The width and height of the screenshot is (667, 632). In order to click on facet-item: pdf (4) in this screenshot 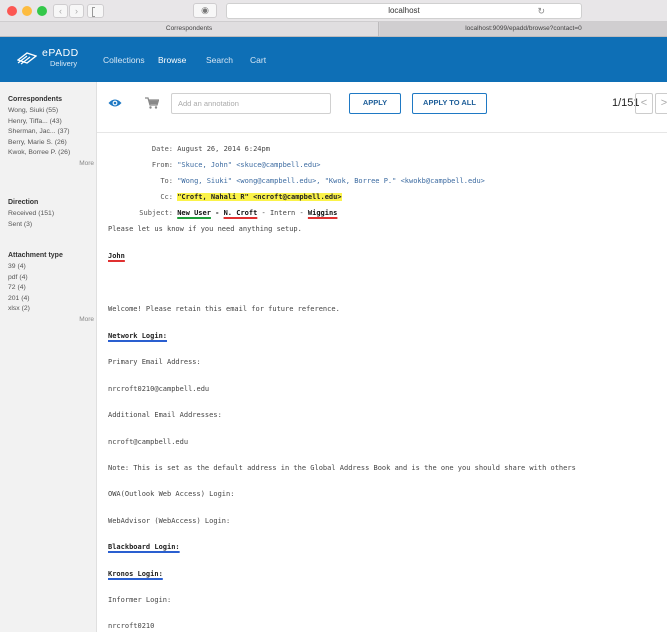, I will do `click(51, 278)`.